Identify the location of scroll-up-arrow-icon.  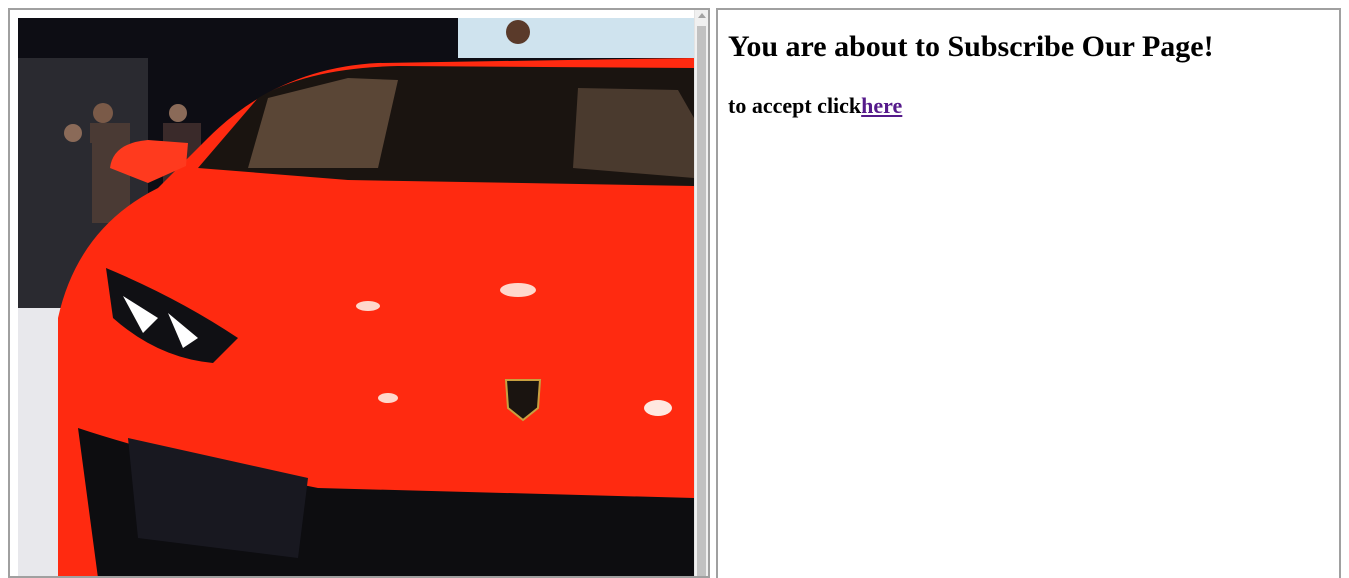
(702, 15).